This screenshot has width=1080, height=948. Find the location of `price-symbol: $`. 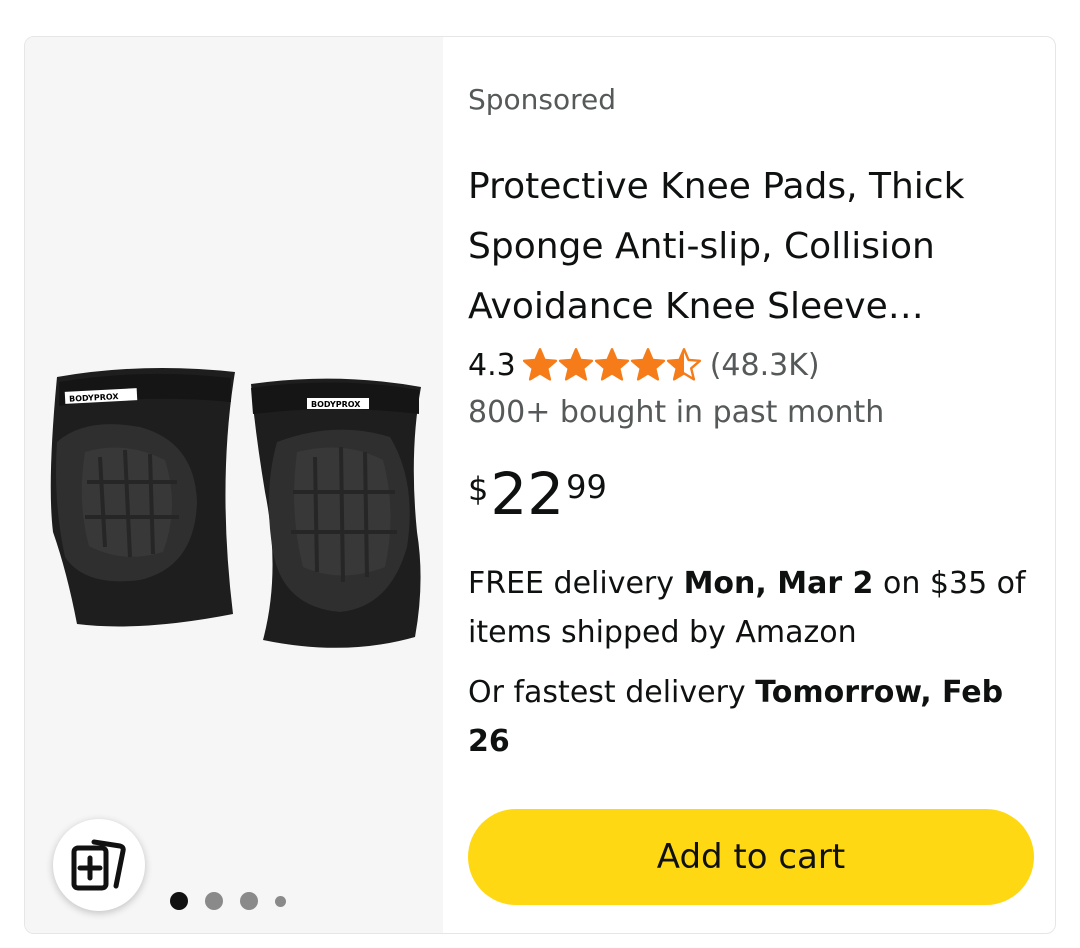

price-symbol: $ is located at coordinates (478, 489).